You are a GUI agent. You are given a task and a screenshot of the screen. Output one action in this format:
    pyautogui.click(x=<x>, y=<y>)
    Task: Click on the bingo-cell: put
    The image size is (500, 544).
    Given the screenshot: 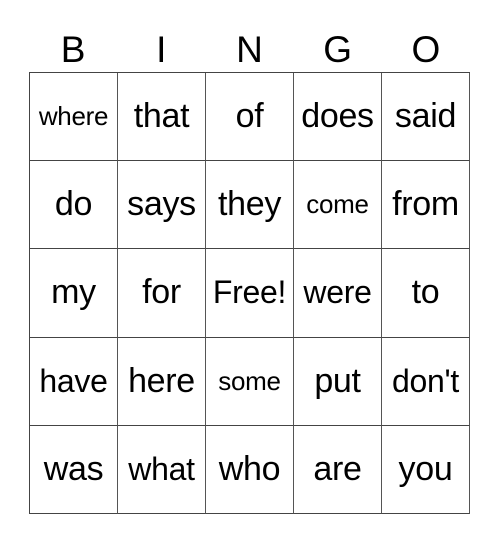 What is the action you would take?
    pyautogui.click(x=338, y=381)
    